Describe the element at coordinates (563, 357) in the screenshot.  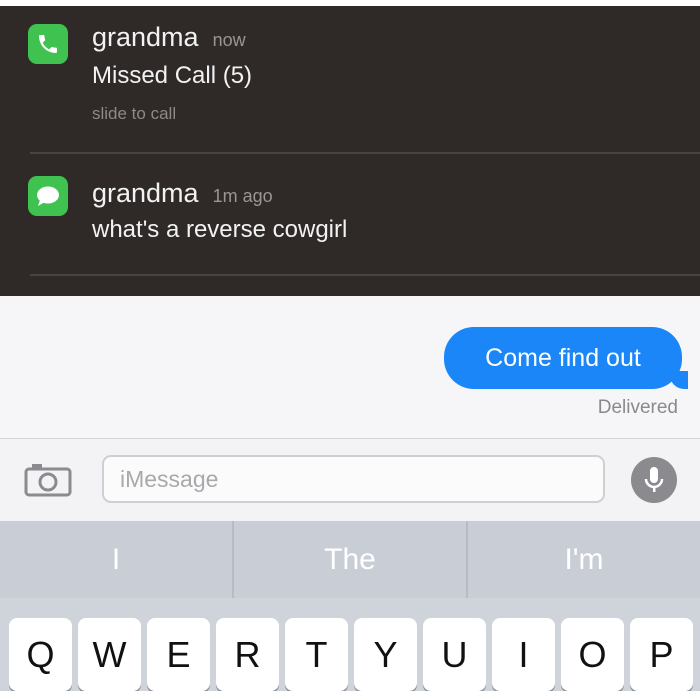
I see `message-text: Come find out` at that location.